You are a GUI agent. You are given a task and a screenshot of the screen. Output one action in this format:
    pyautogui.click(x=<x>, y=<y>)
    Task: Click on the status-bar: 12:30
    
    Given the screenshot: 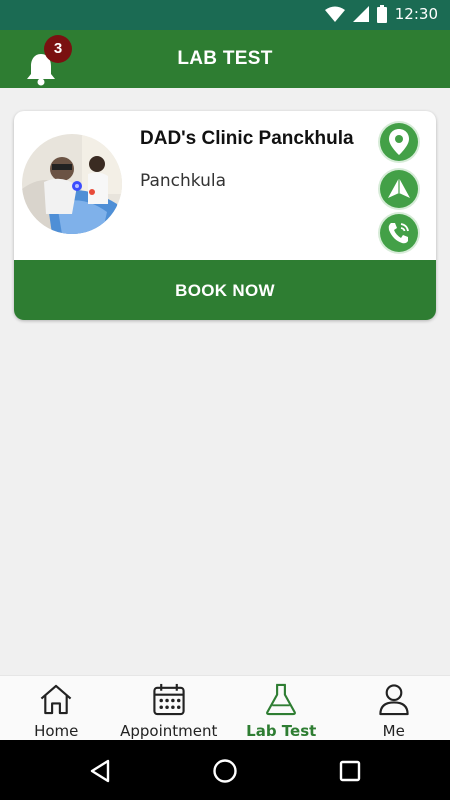 What is the action you would take?
    pyautogui.click(x=225, y=15)
    